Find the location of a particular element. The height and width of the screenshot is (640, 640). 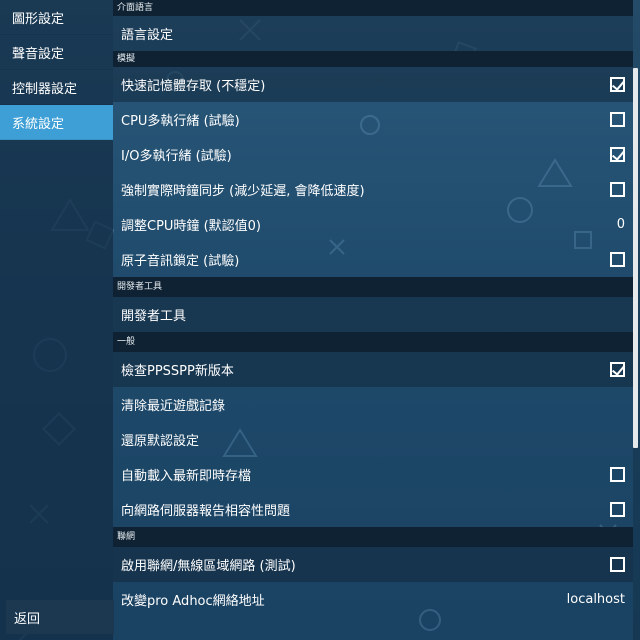

section-header-networking: 聯網 is located at coordinates (373, 537).